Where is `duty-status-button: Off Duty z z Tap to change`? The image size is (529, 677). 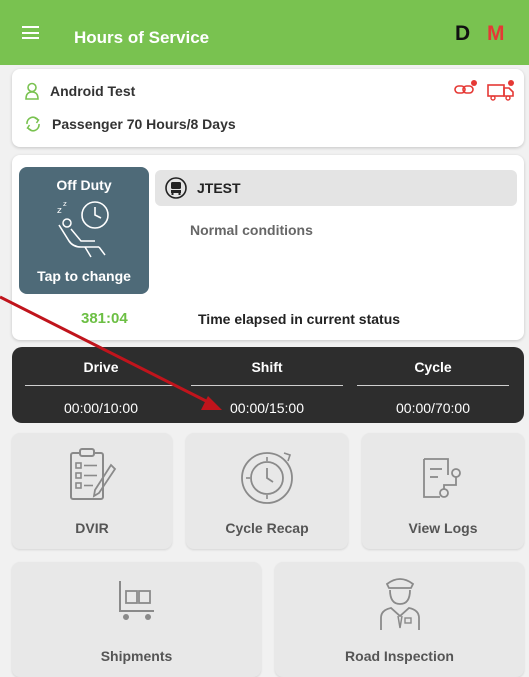
duty-status-button: Off Duty z z Tap to change is located at coordinates (84, 230).